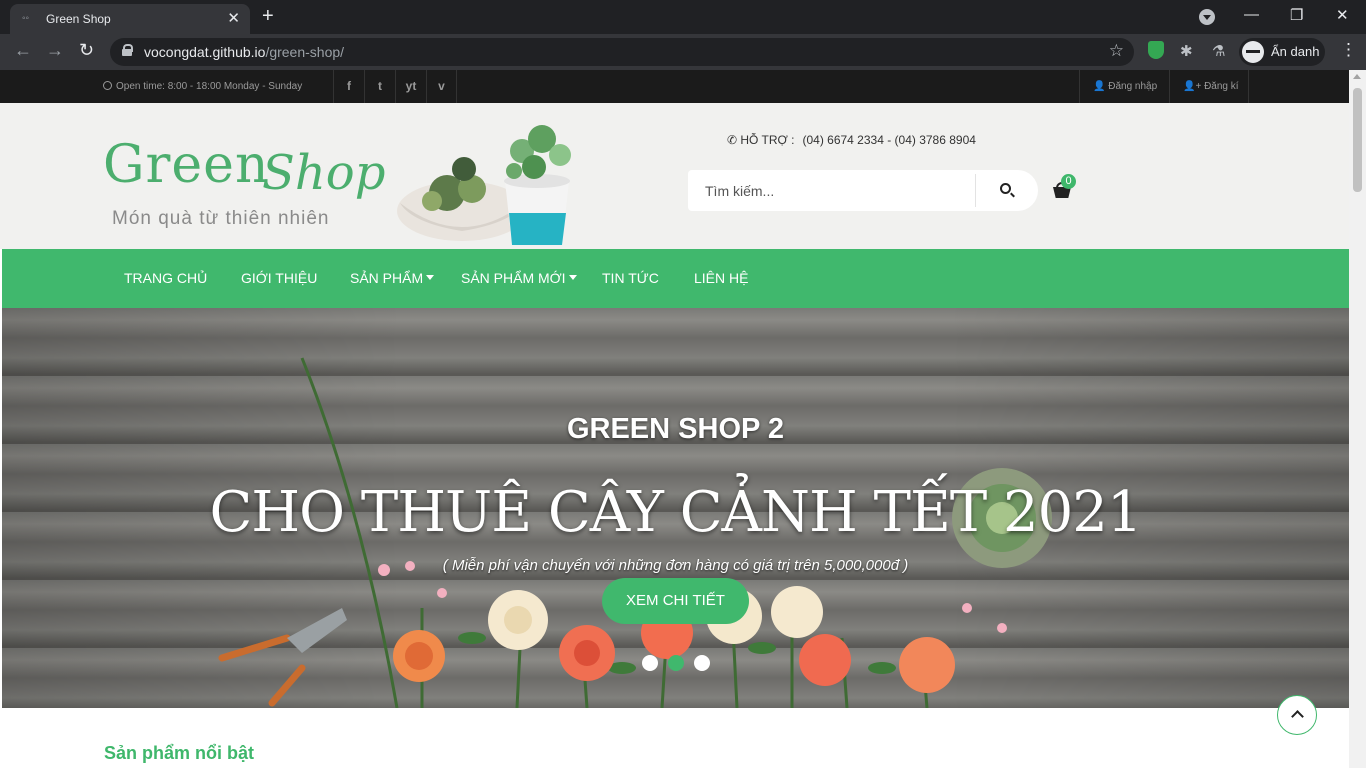 The height and width of the screenshot is (768, 1366). What do you see at coordinates (1297, 715) in the screenshot?
I see `back-to-top-button` at bounding box center [1297, 715].